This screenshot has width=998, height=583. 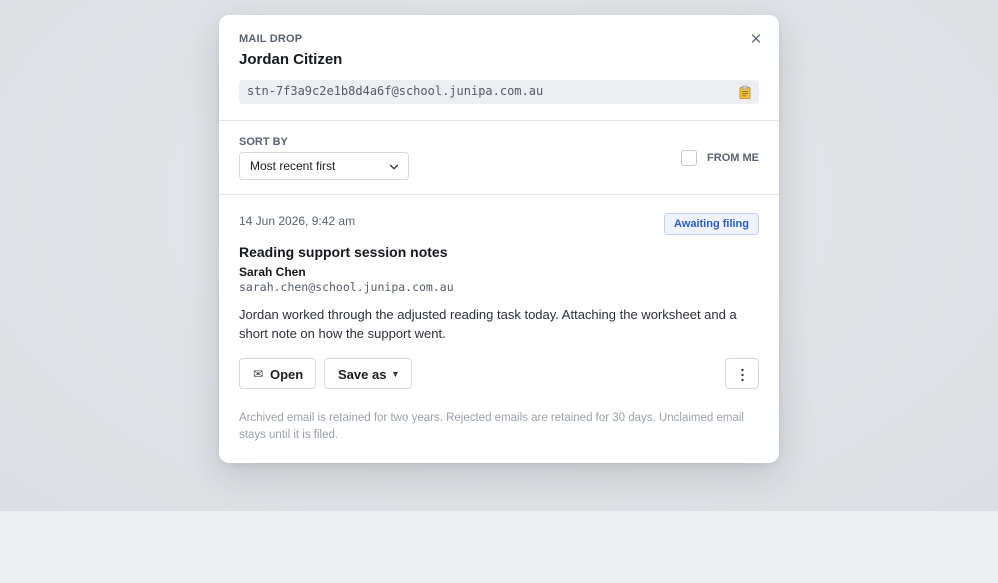 What do you see at coordinates (297, 221) in the screenshot?
I see `message-date: 14 Jun 2026, 9:42 am` at bounding box center [297, 221].